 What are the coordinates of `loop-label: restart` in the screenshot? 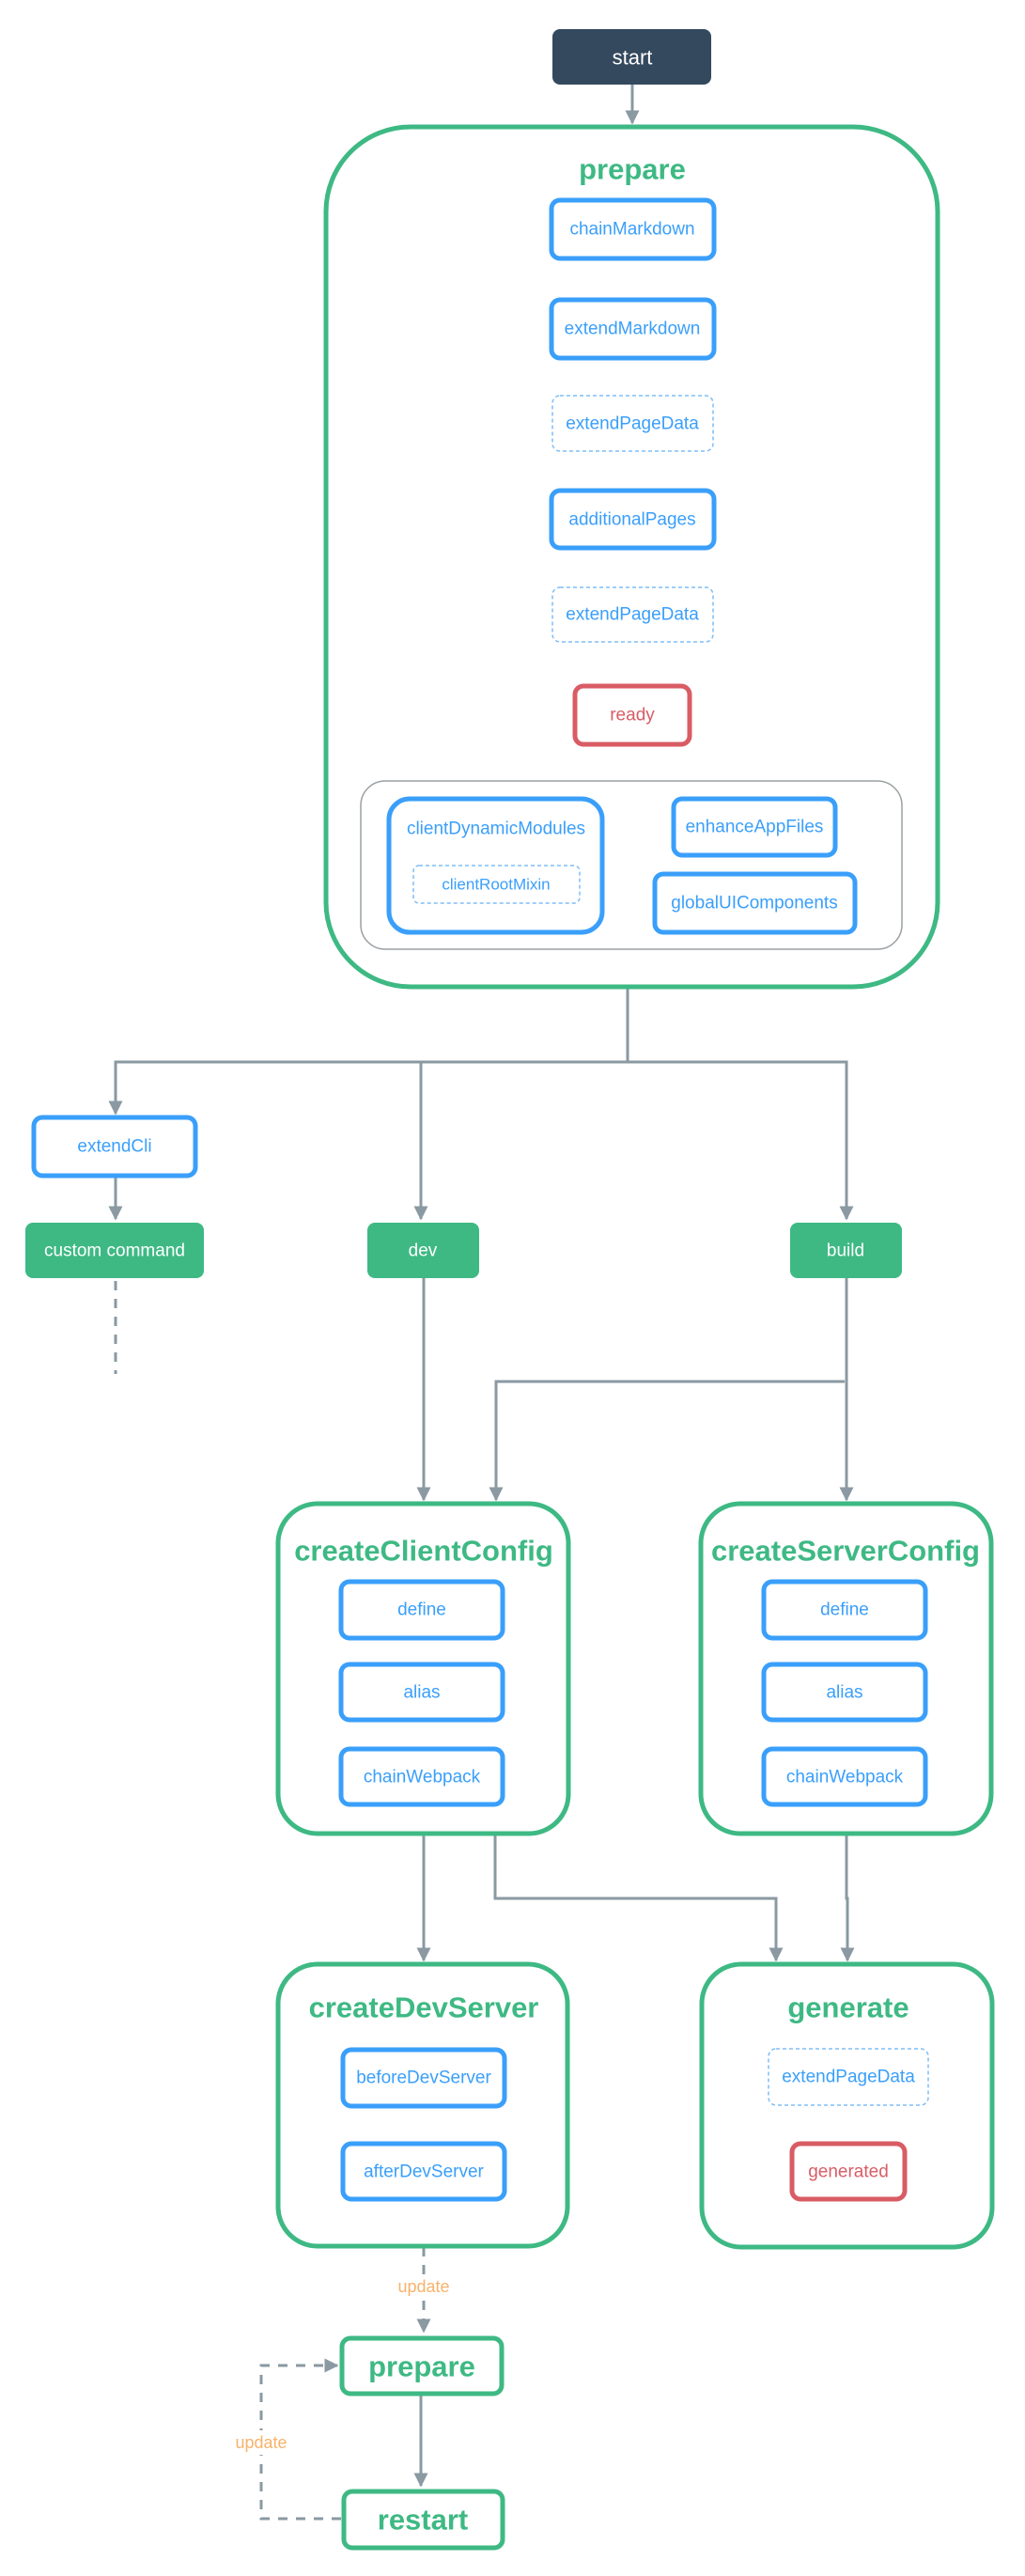 It's located at (423, 2520).